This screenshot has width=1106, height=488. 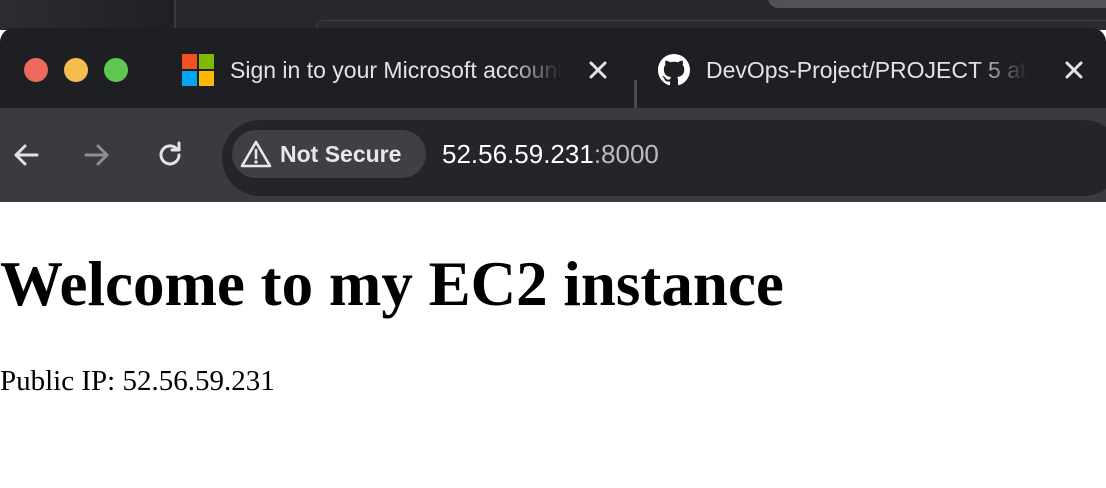 I want to click on window-maximize-button, so click(x=116, y=70).